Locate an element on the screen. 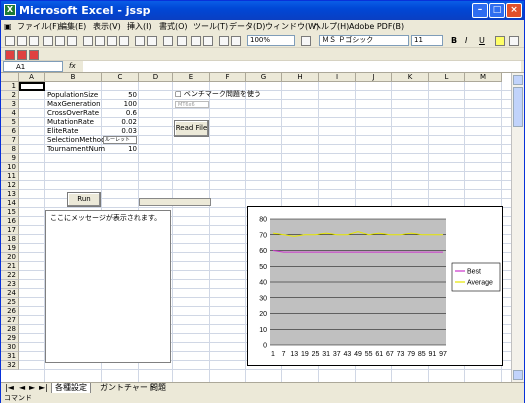  autosum-icon is located at coordinates (182, 41).